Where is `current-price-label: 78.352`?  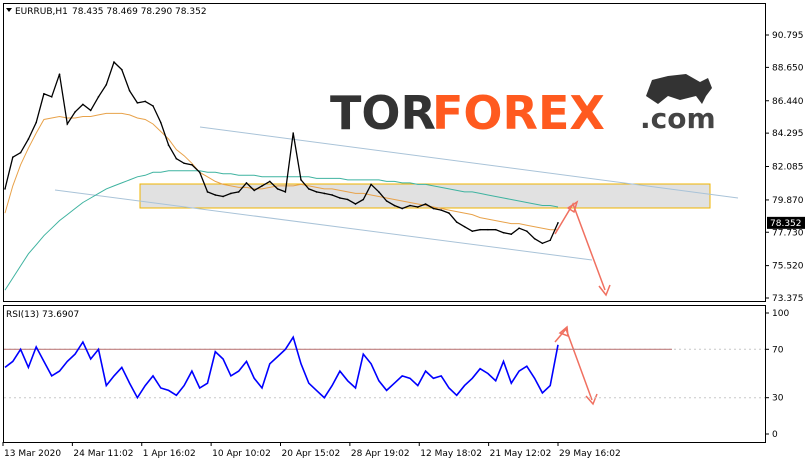
current-price-label: 78.352 is located at coordinates (786, 224).